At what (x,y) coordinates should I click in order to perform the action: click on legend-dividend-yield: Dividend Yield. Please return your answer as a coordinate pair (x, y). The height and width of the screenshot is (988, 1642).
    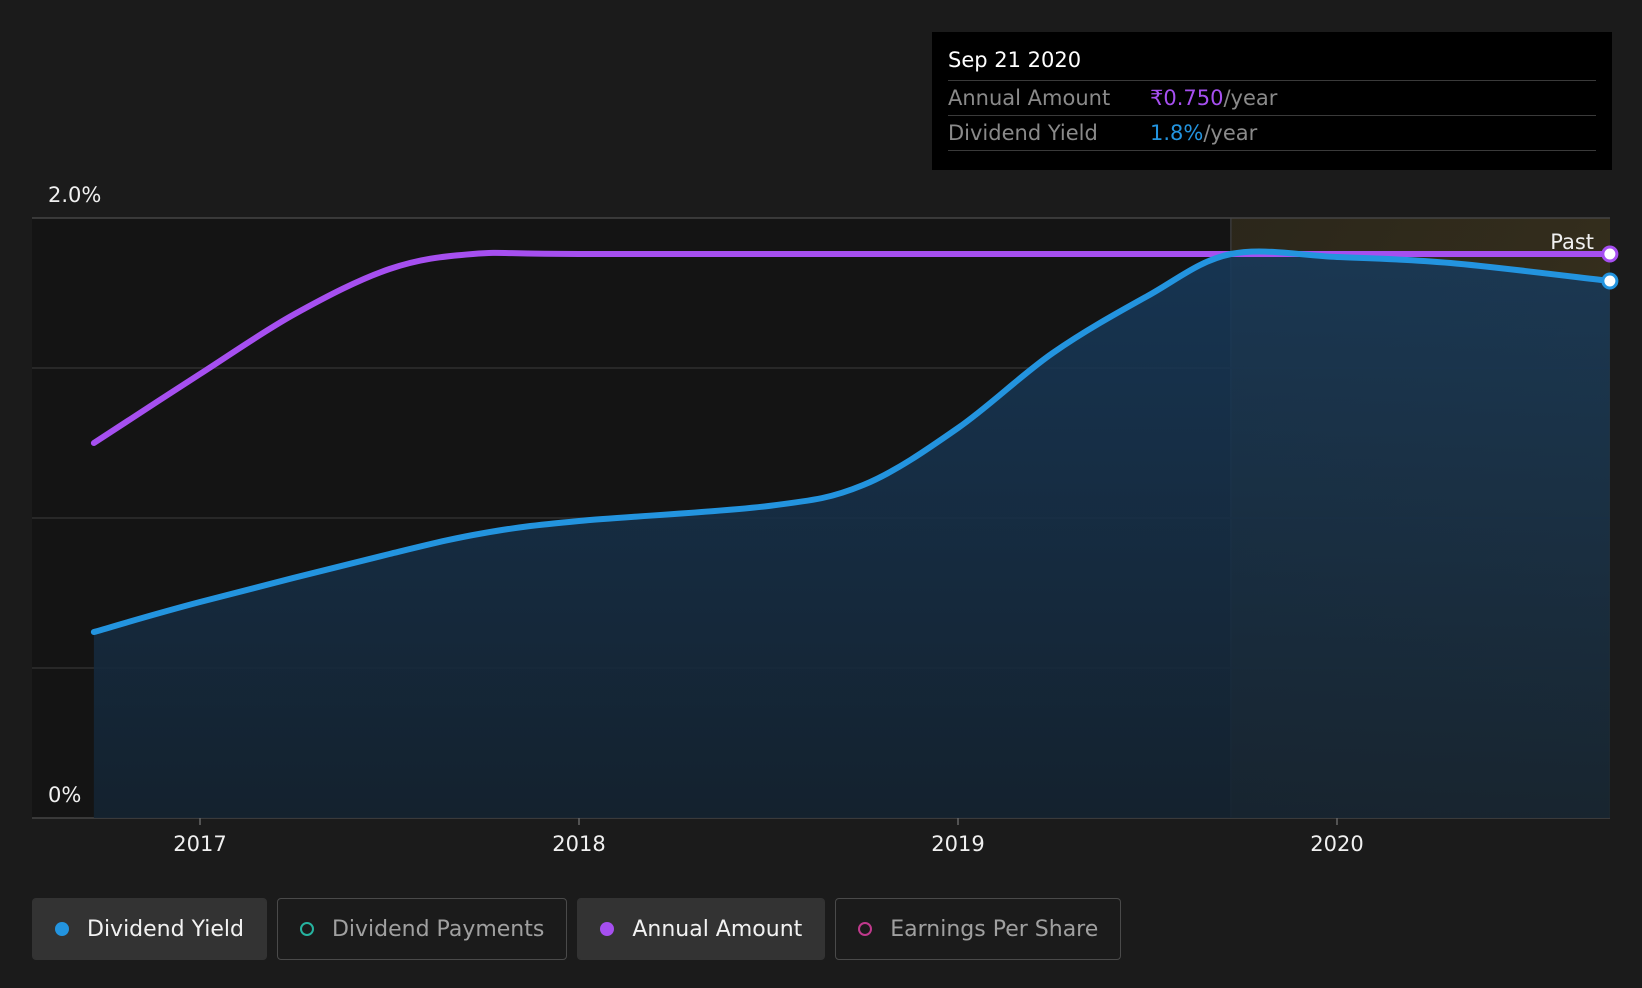
    Looking at the image, I should click on (149, 929).